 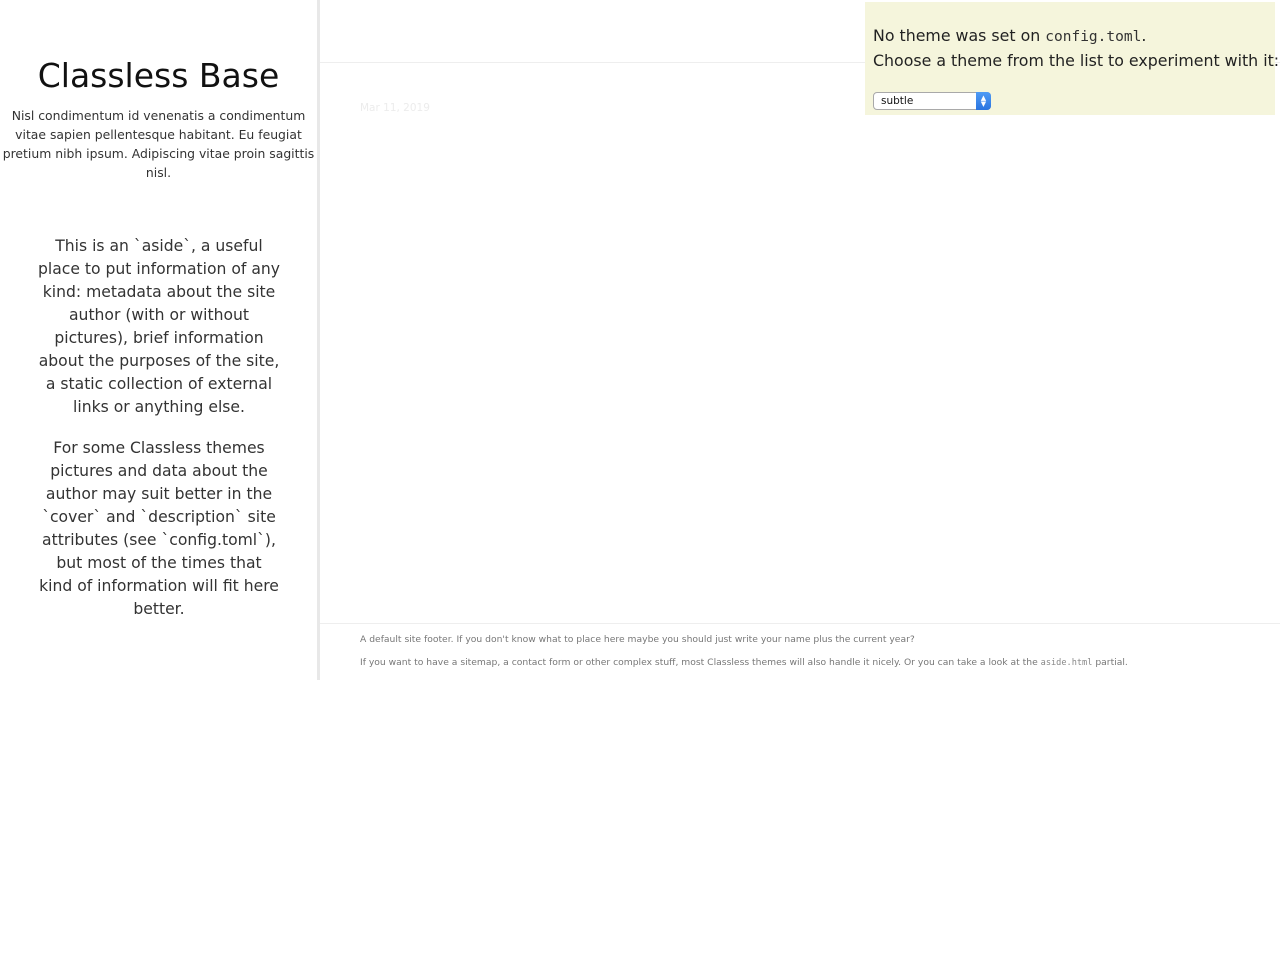 I want to click on theme-select: subtle ▲ ▼, so click(x=932, y=101).